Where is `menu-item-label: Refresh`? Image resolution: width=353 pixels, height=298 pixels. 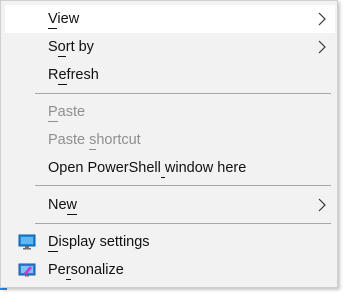 menu-item-label: Refresh is located at coordinates (73, 76).